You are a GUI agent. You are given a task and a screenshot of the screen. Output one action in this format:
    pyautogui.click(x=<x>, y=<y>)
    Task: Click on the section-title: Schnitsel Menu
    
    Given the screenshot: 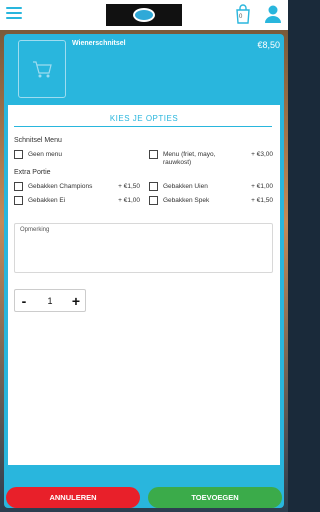 What is the action you would take?
    pyautogui.click(x=38, y=140)
    